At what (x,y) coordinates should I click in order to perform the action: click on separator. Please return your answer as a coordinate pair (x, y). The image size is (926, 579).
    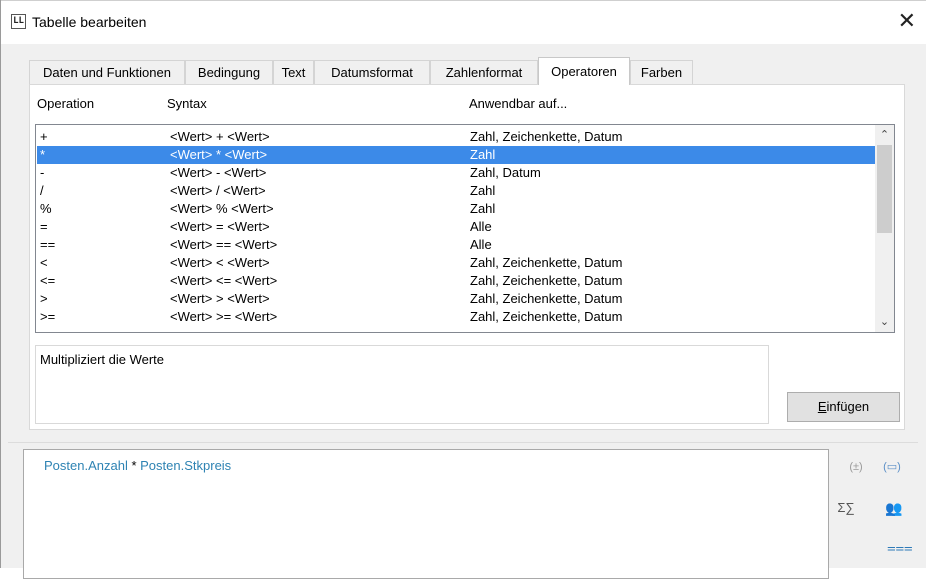
    Looking at the image, I should click on (463, 442).